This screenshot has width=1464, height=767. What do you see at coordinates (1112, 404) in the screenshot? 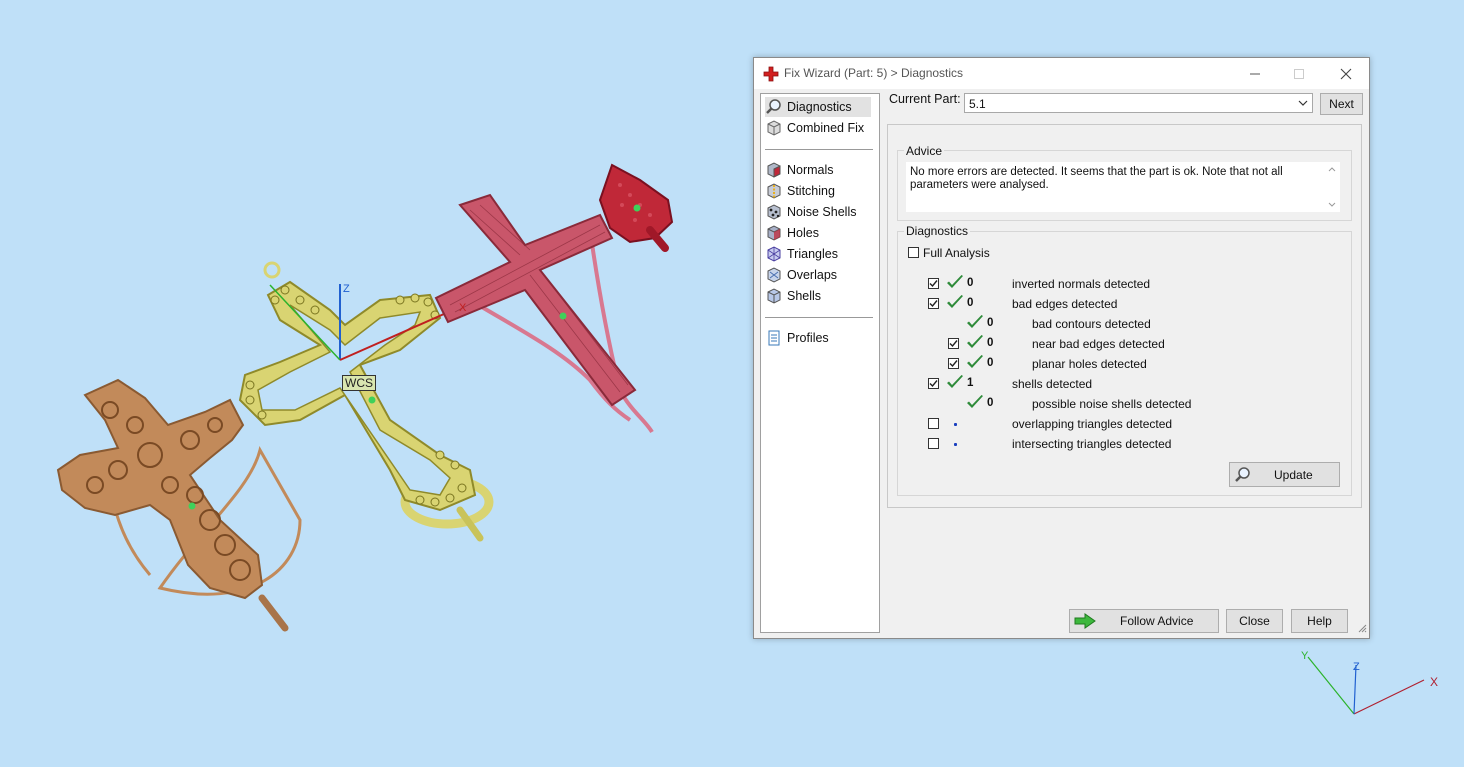
I see `diagnostic-label: possible noise shells detected` at bounding box center [1112, 404].